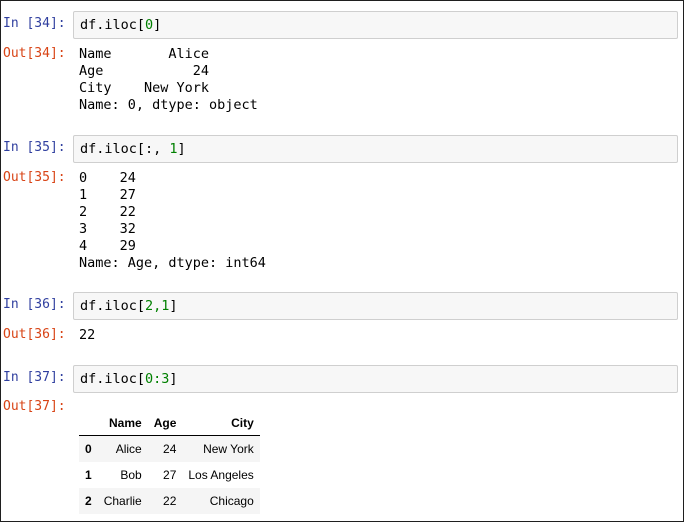 The image size is (684, 522). Describe the element at coordinates (34, 377) in the screenshot. I see `input-prompt: In [37]:` at that location.